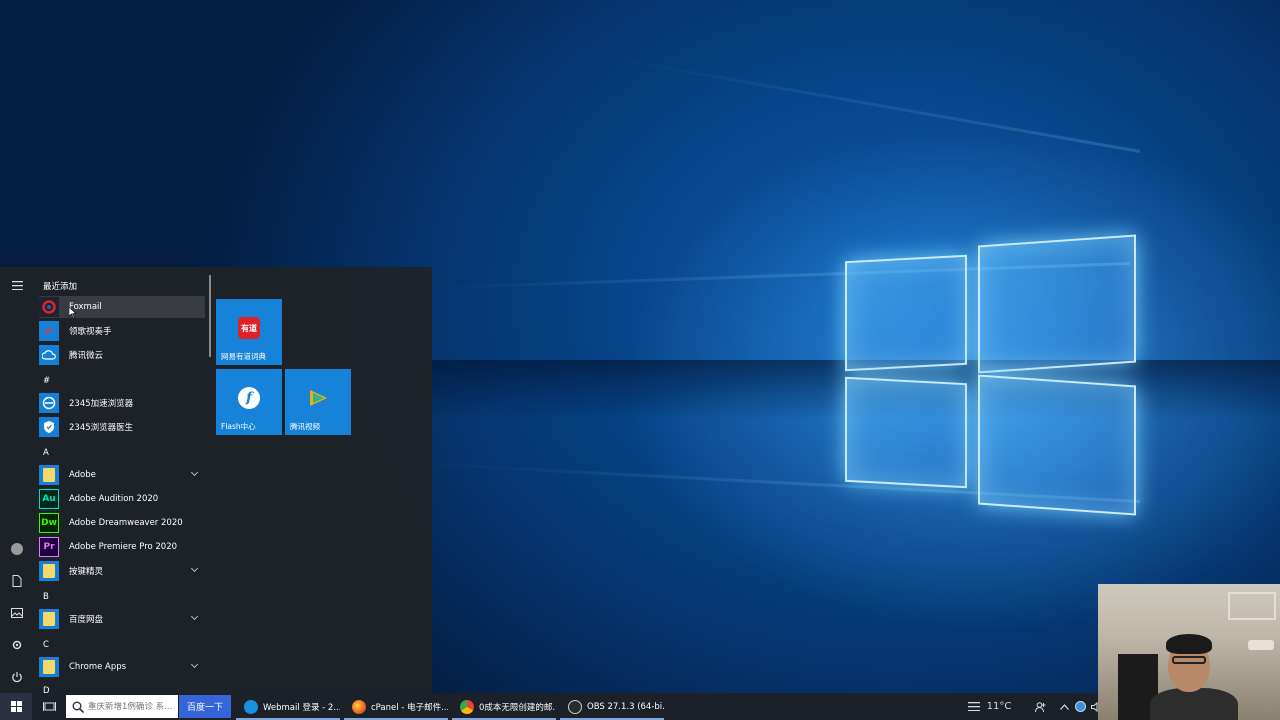 The width and height of the screenshot is (1280, 720). Describe the element at coordinates (46, 689) in the screenshot. I see `group-letter-d: D` at that location.